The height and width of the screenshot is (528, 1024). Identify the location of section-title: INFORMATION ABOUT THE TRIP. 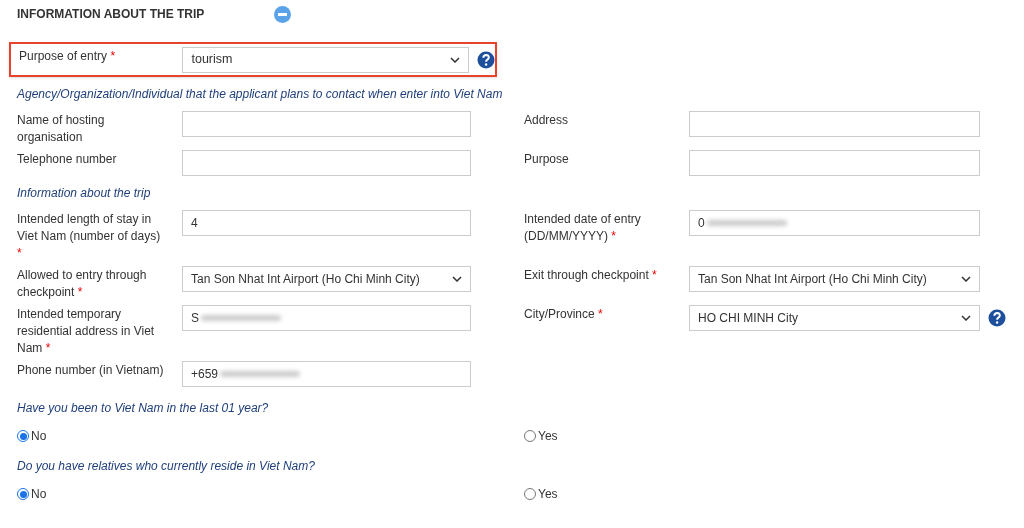
(111, 14).